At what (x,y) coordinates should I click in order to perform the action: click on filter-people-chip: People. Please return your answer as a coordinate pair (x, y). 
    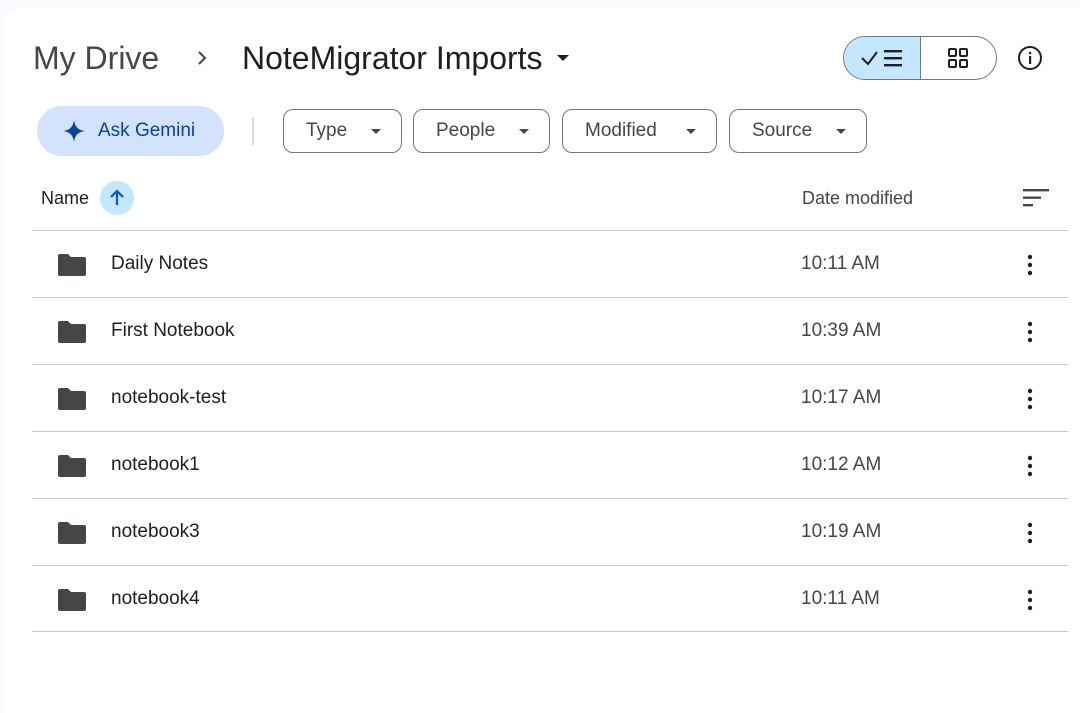
    Looking at the image, I should click on (481, 131).